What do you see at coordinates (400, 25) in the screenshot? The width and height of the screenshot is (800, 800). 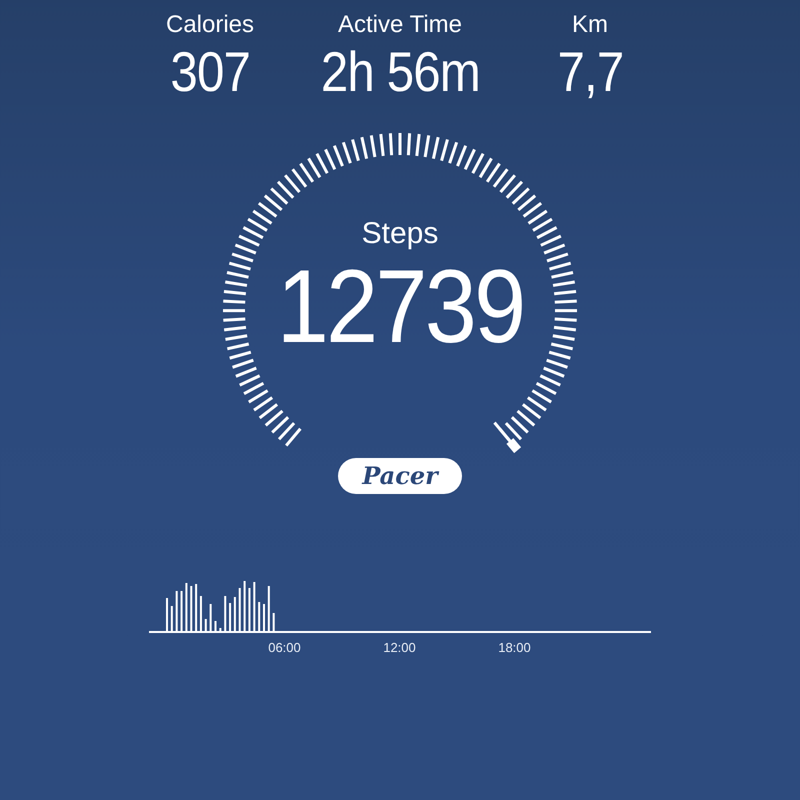 I see `stat-label: Active Time` at bounding box center [400, 25].